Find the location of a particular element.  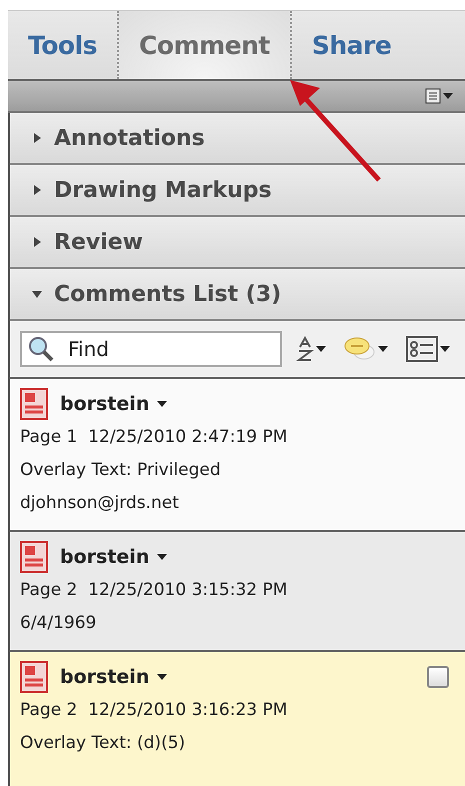

comment-text: 6/4/1969 is located at coordinates (59, 623).